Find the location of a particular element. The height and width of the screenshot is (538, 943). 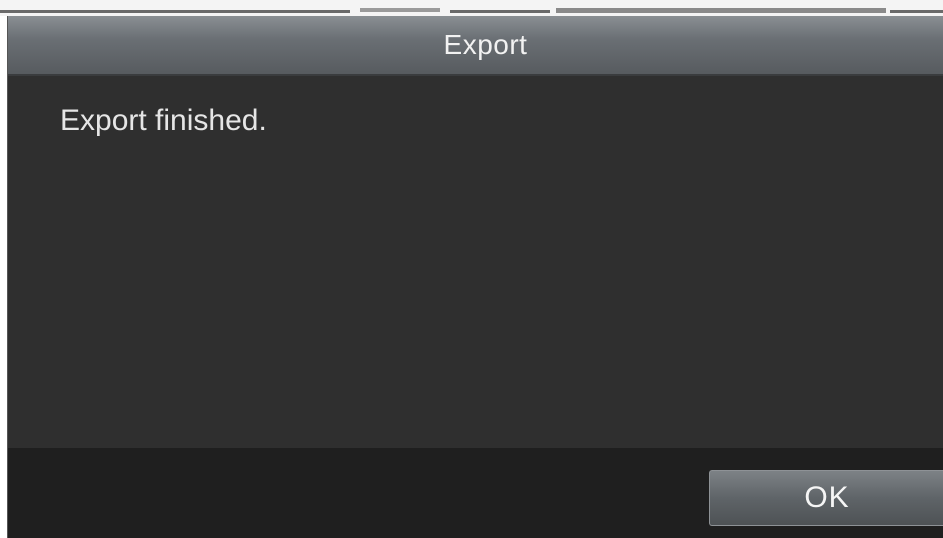

ok-button: OK is located at coordinates (826, 498).